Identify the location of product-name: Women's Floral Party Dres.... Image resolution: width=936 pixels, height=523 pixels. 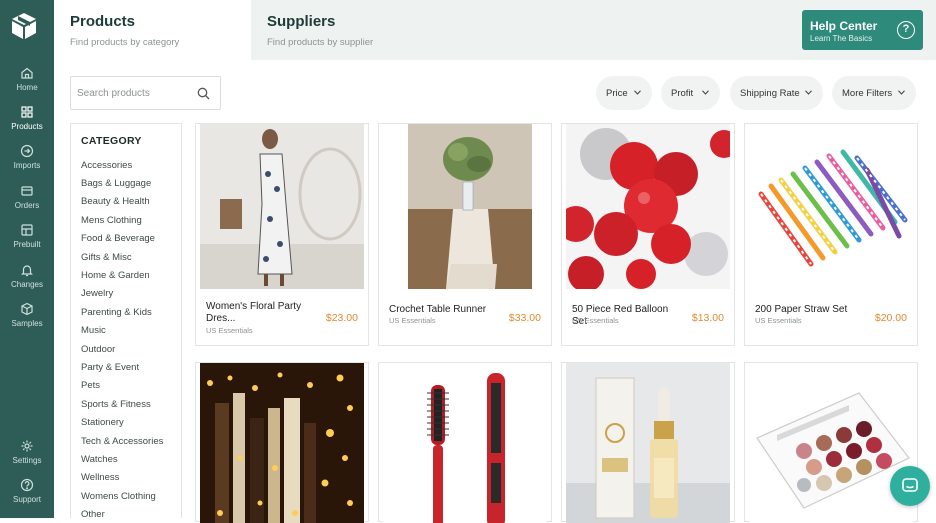
(254, 312).